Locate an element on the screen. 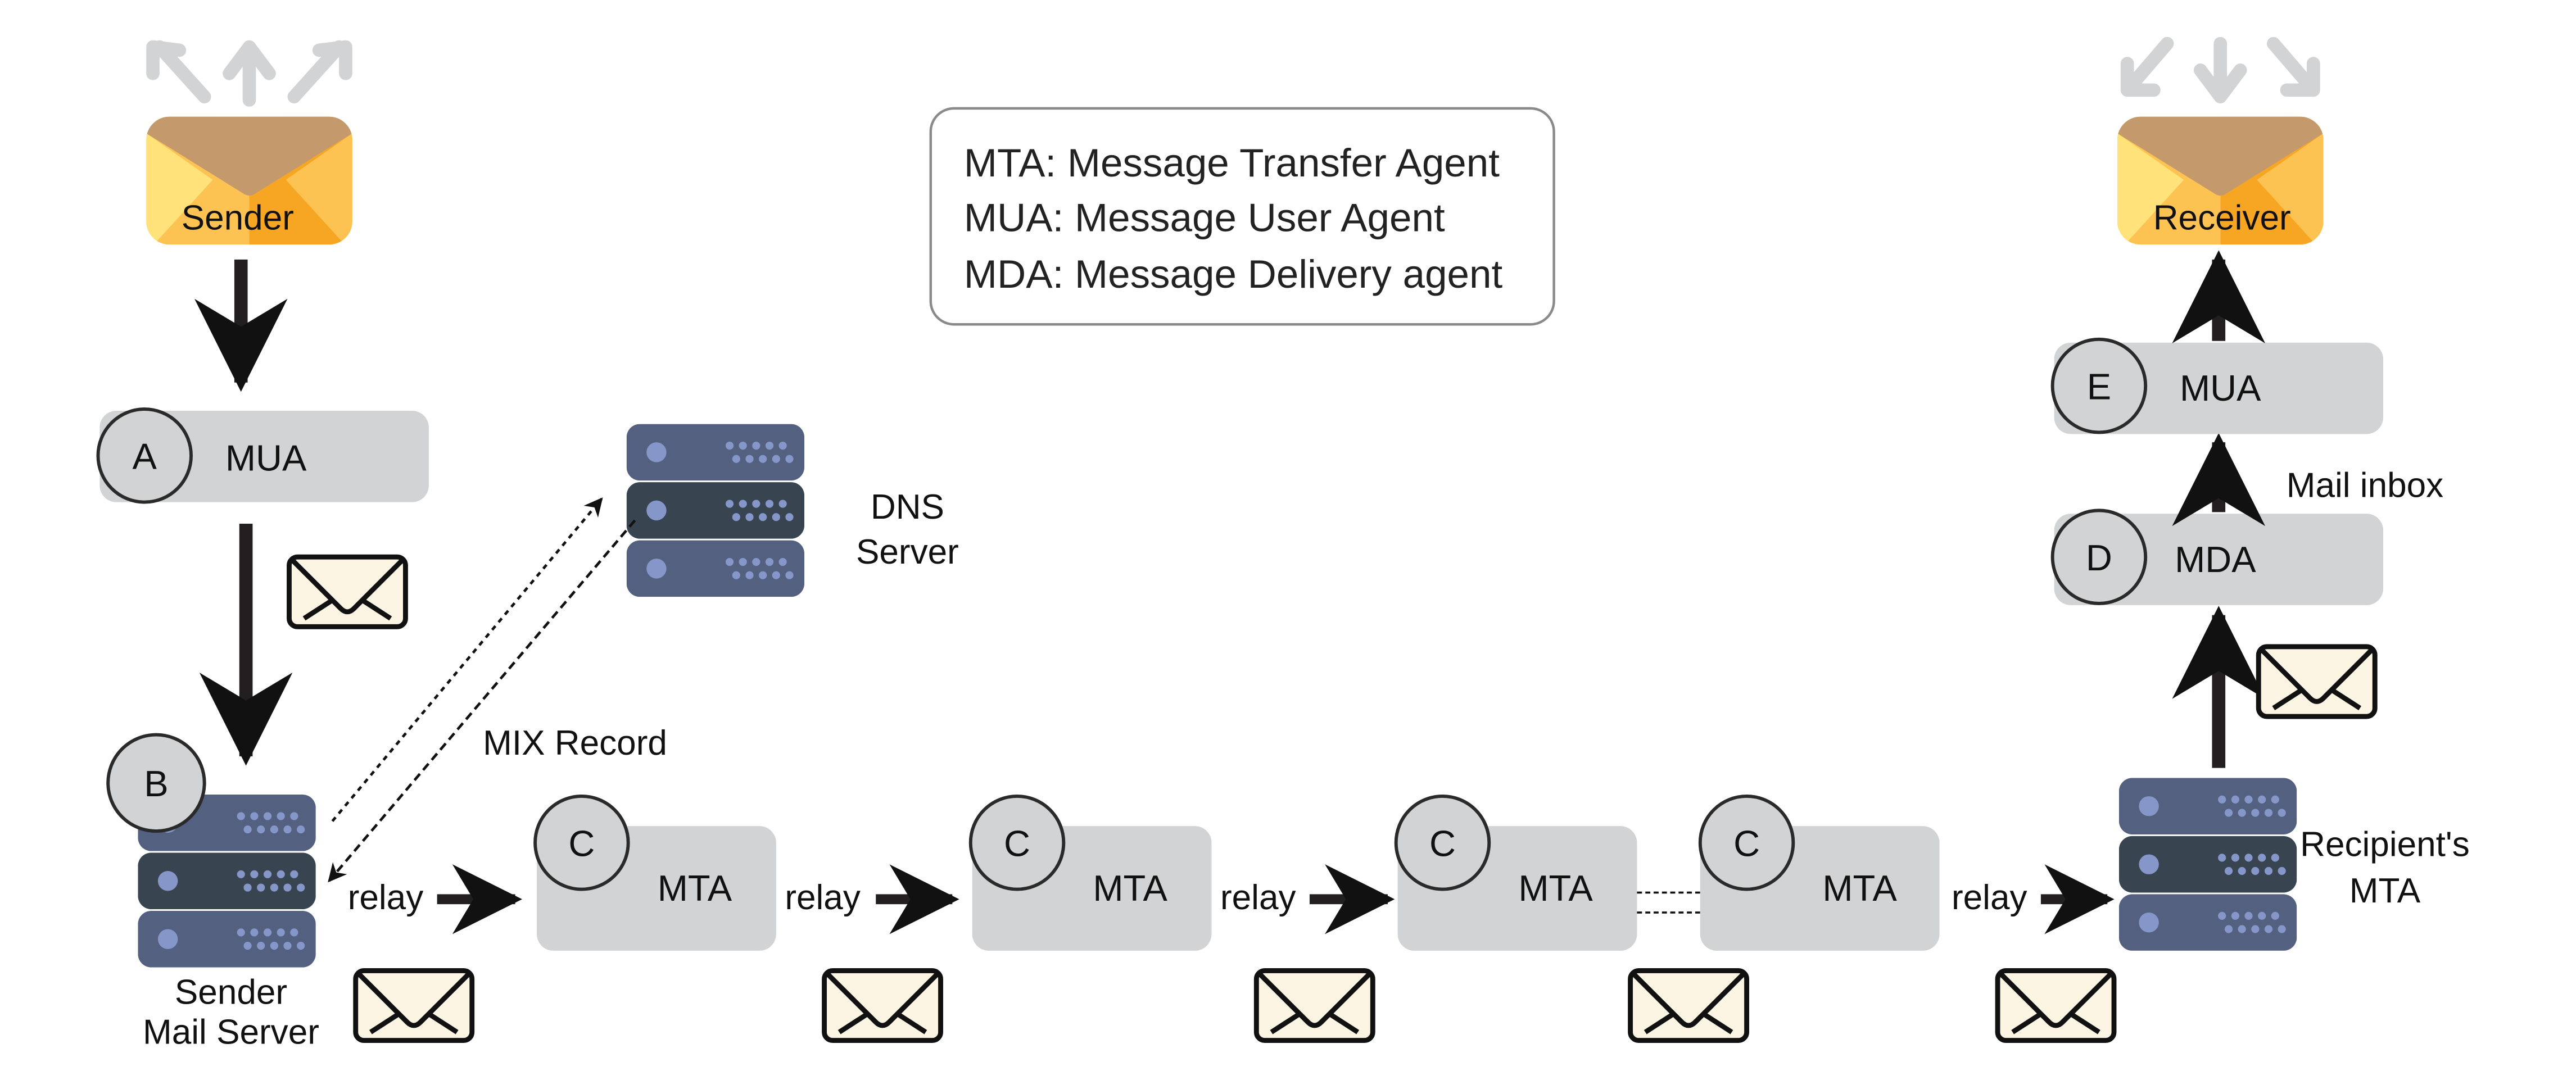  fanin-arrows-icon is located at coordinates (2220, 70).